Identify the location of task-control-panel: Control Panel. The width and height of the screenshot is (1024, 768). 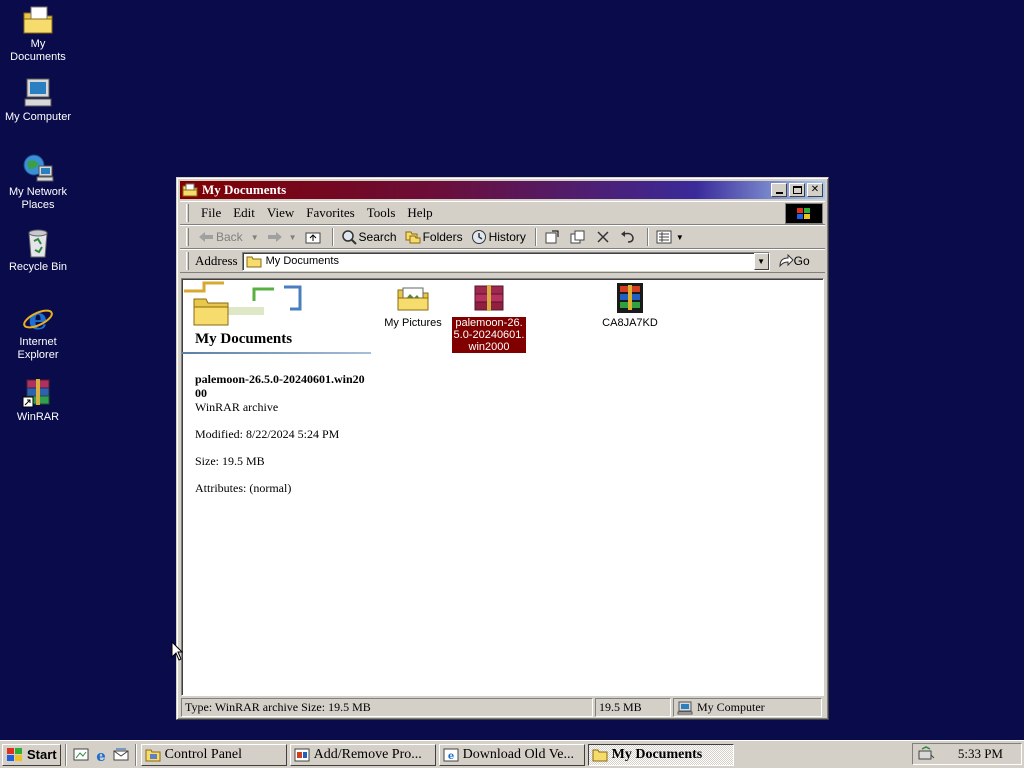
(213, 754).